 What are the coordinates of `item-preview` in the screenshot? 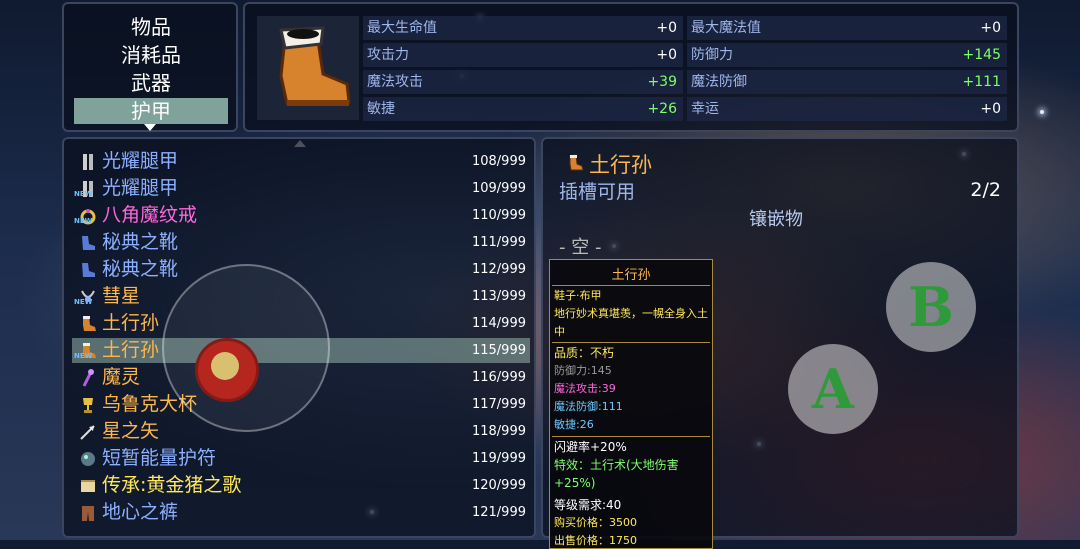 It's located at (308, 68).